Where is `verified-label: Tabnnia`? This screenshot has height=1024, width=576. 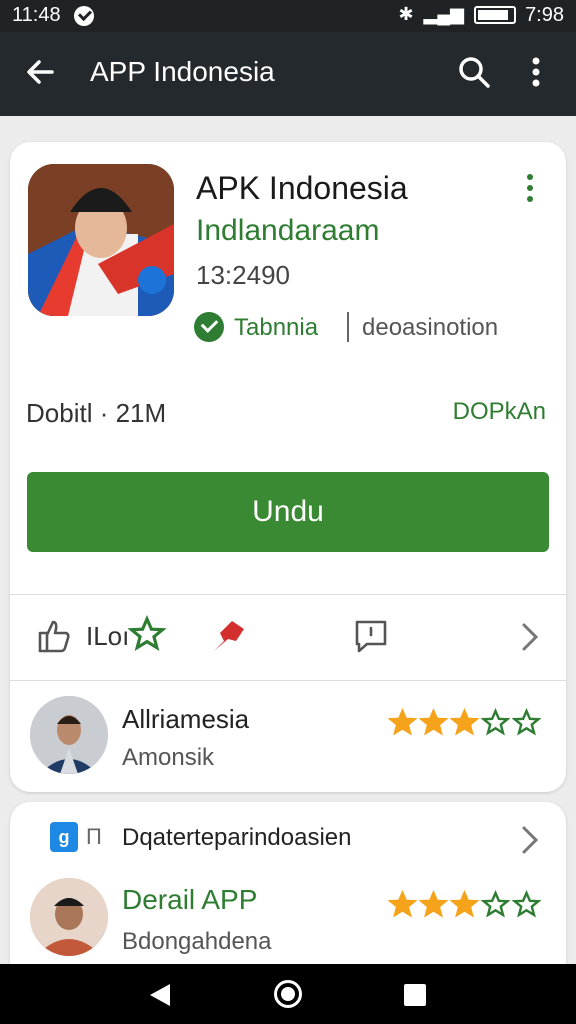 verified-label: Tabnnia is located at coordinates (276, 327).